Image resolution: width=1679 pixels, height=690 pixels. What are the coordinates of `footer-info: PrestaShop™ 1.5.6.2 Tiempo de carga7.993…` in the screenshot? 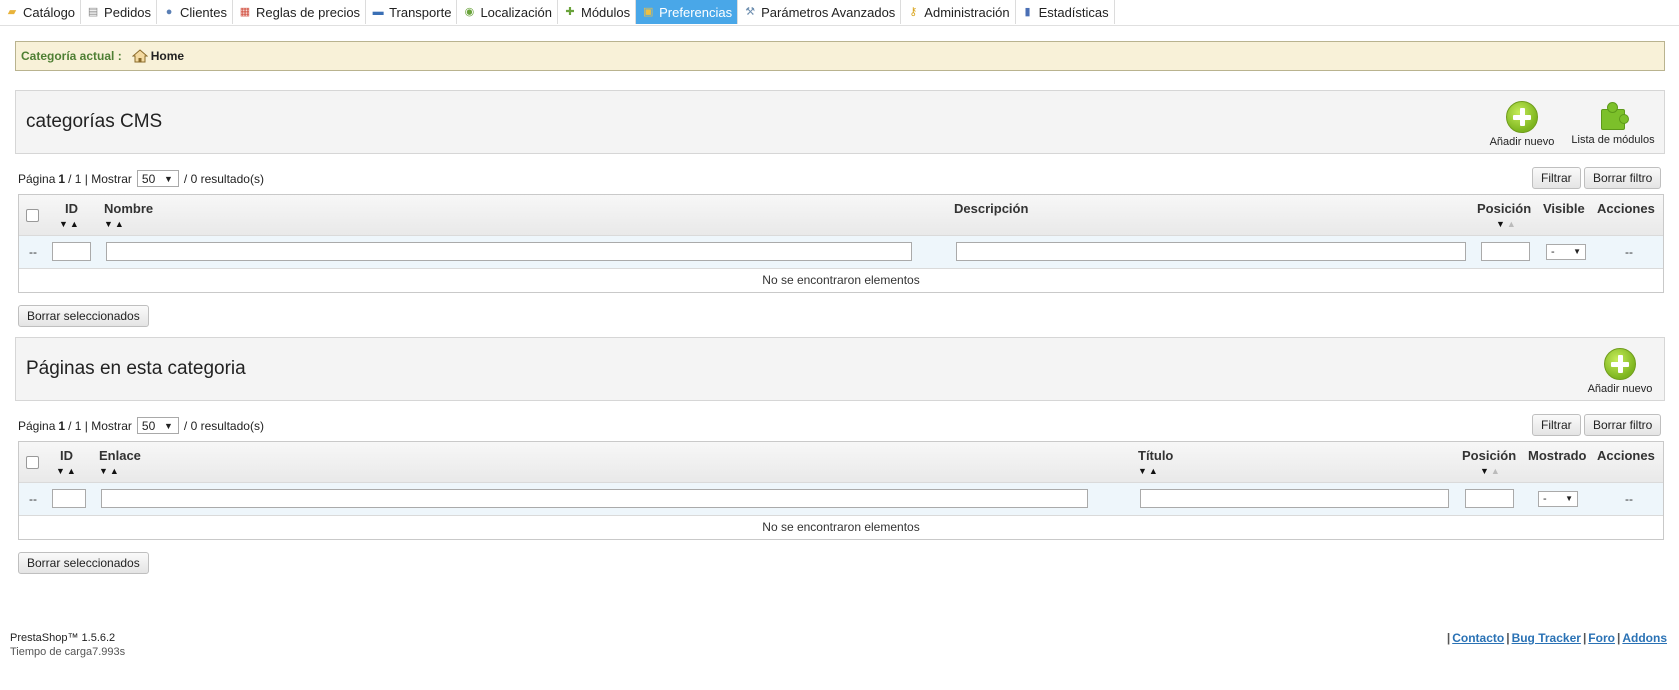 It's located at (67, 645).